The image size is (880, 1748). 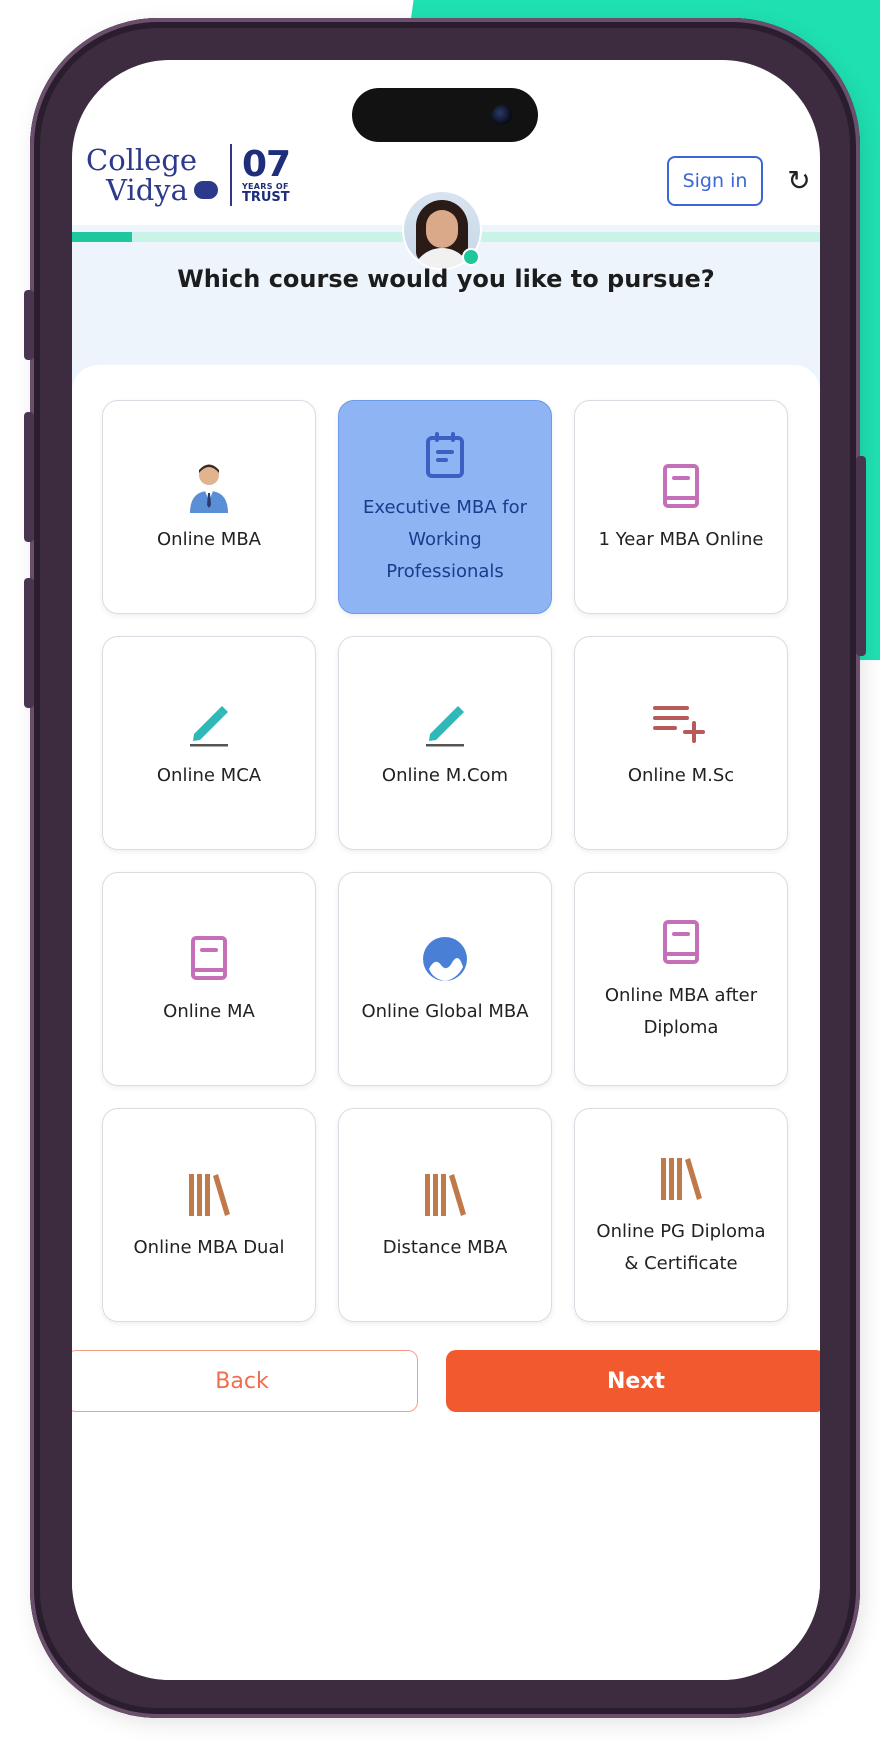 I want to click on course-card: Executive MBA for Working Professionals, so click(x=445, y=507).